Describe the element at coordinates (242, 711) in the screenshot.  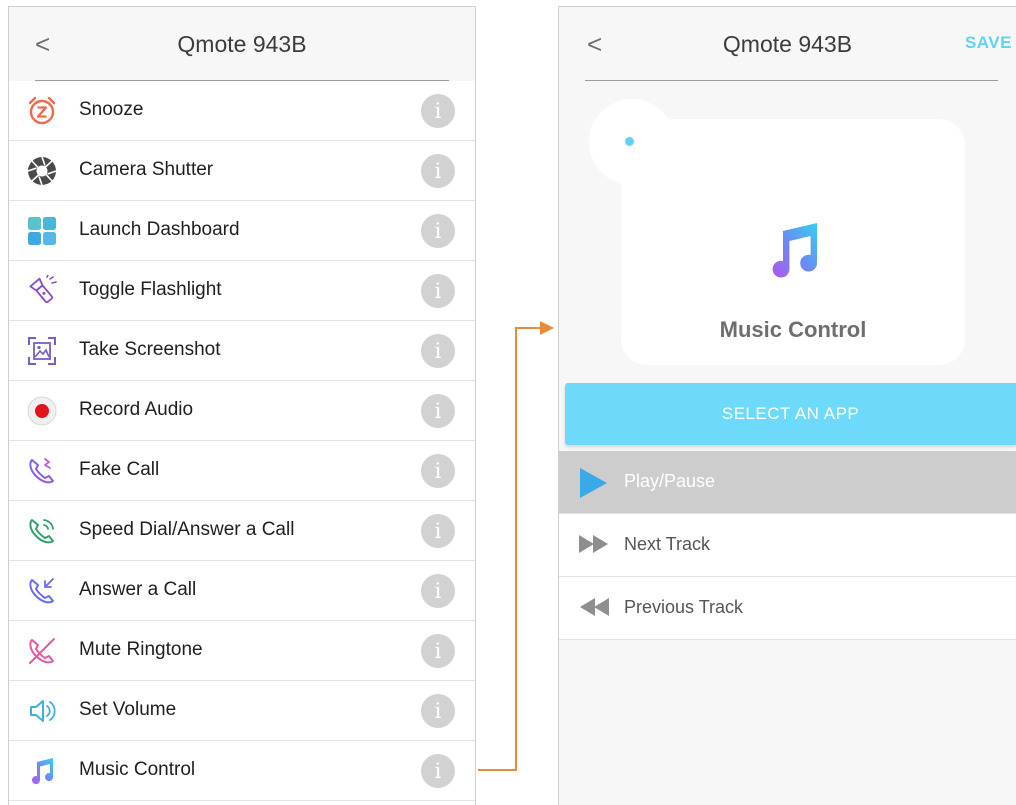
I see `list-item-set-volume: Set Volume i` at that location.